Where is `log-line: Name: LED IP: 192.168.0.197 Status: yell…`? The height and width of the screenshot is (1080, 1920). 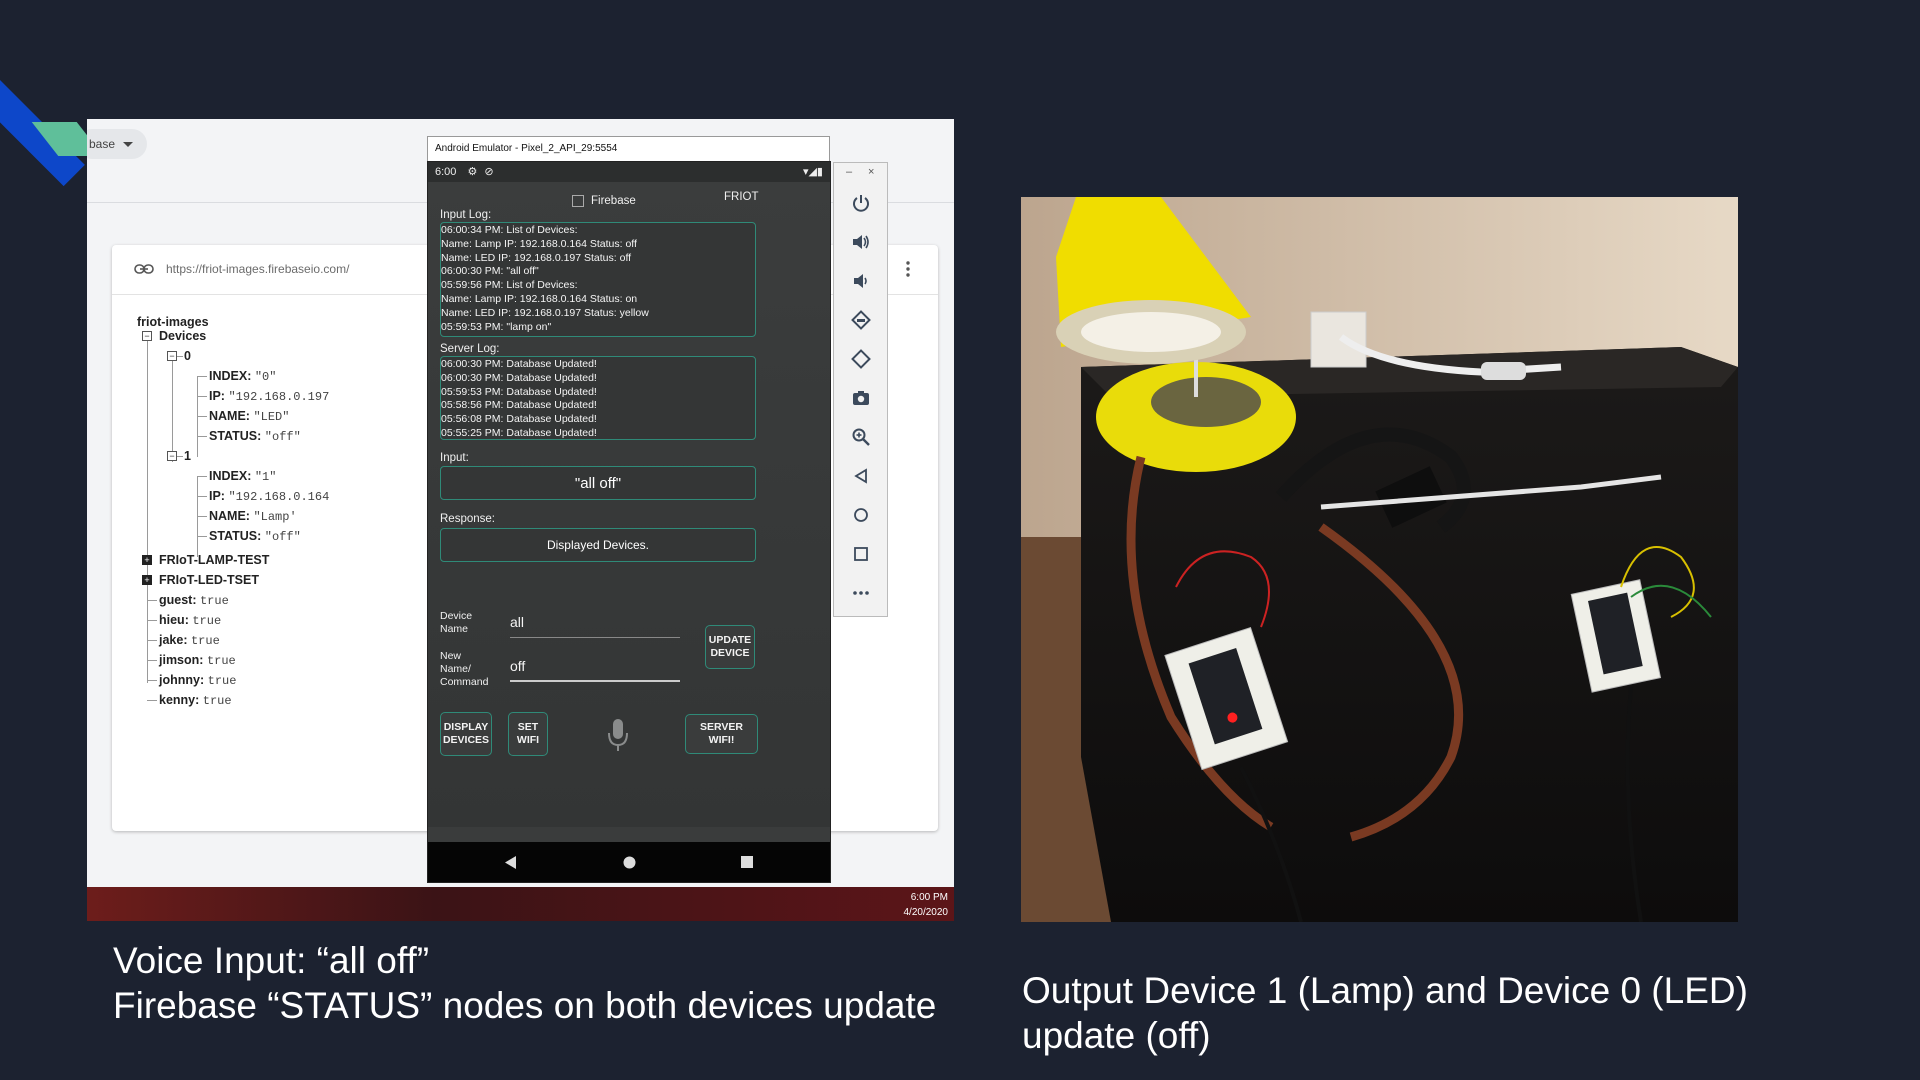
log-line: Name: LED IP: 192.168.0.197 Status: yell… is located at coordinates (545, 312).